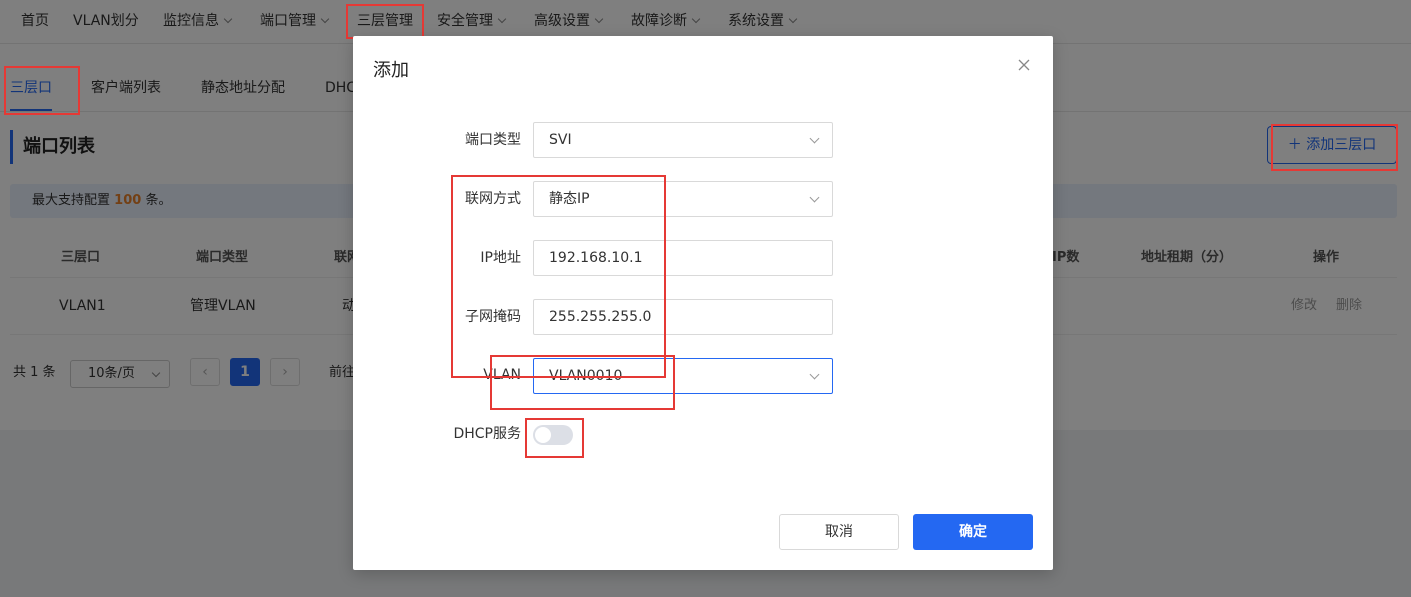  What do you see at coordinates (502, 375) in the screenshot?
I see `vlan-label: VLAN` at bounding box center [502, 375].